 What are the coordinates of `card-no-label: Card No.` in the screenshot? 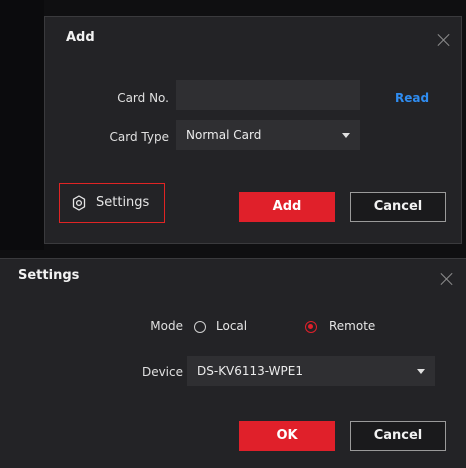 It's located at (143, 98).